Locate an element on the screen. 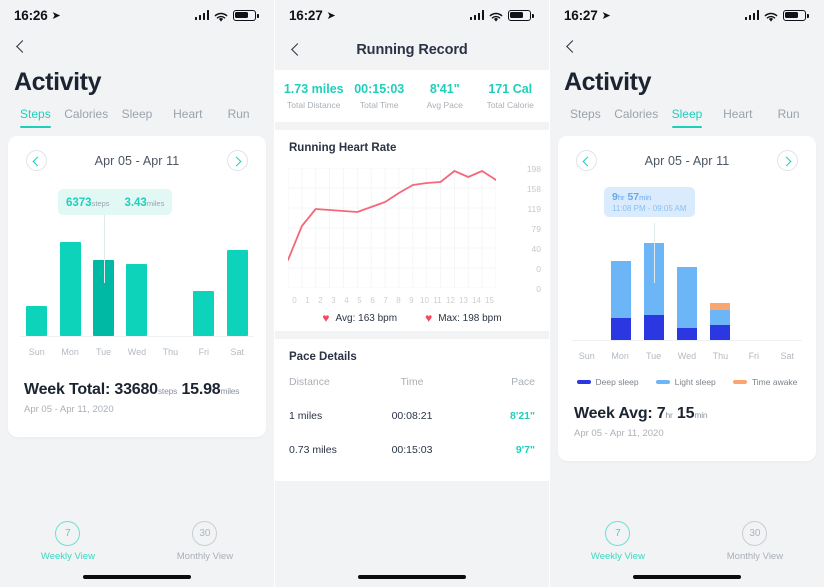  wifi-icon is located at coordinates (221, 16).